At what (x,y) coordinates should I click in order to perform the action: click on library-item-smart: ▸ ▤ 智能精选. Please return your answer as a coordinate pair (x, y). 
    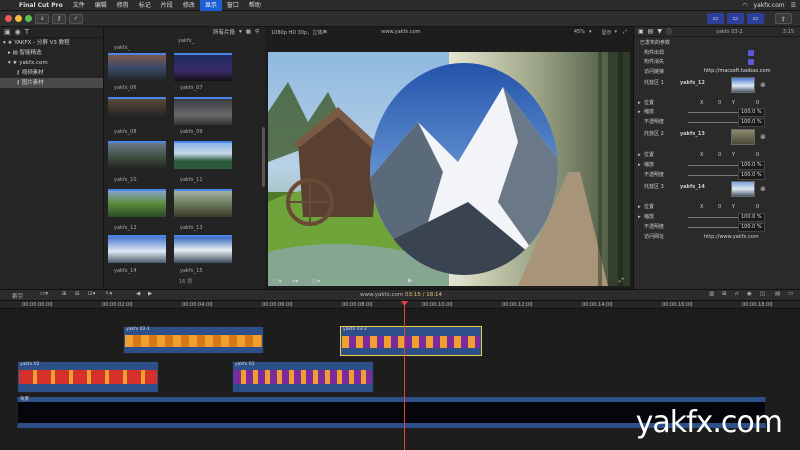
    Looking at the image, I should click on (51, 53).